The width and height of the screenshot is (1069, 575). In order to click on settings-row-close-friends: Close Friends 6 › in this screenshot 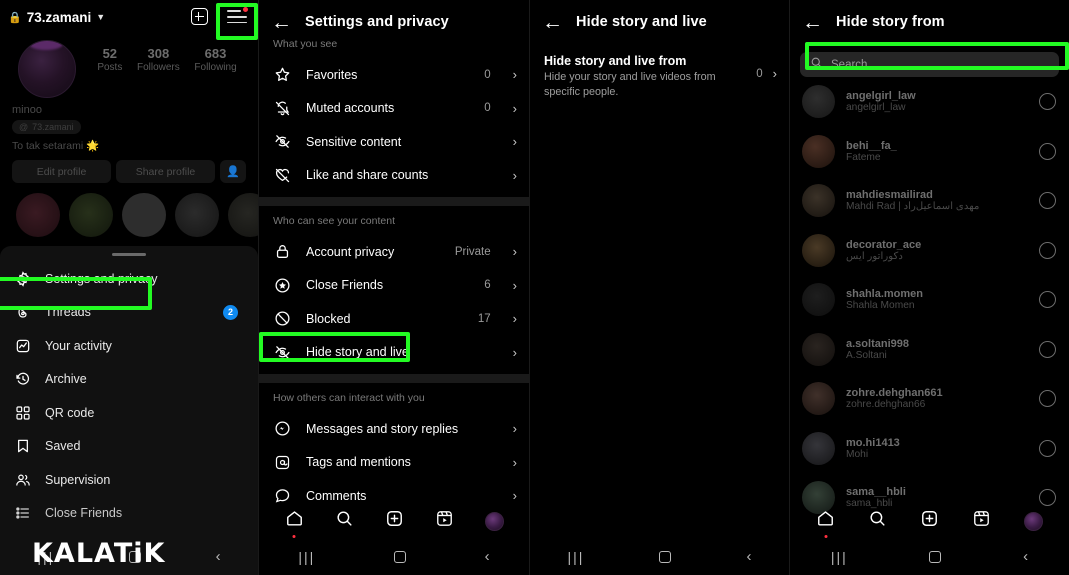, I will do `click(394, 286)`.